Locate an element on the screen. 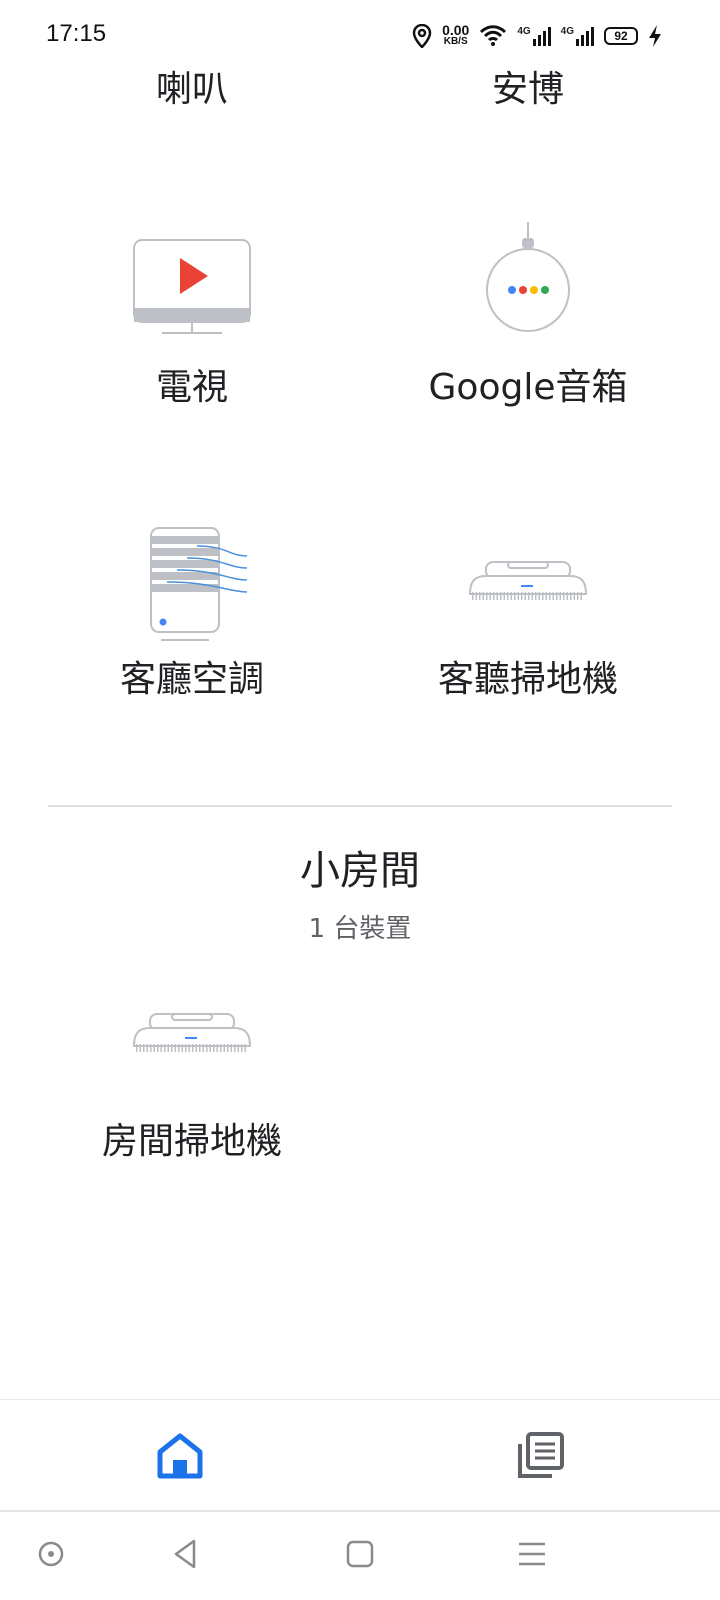 The image size is (720, 1600). device-tile-tv: 電視 is located at coordinates (192, 320).